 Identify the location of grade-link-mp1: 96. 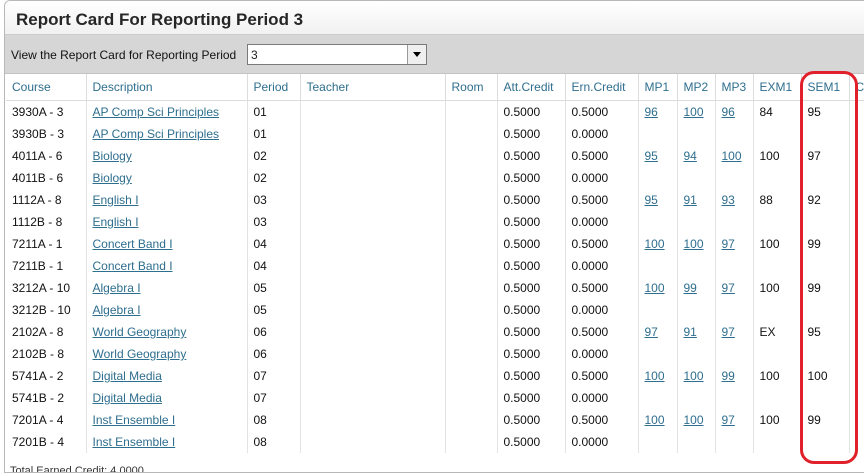
(651, 112).